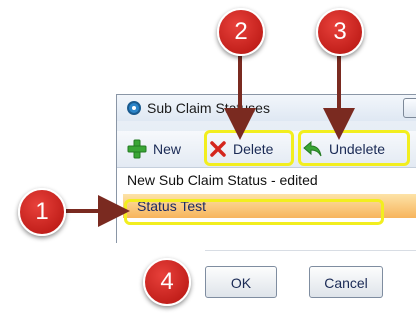  What do you see at coordinates (241, 32) in the screenshot?
I see `callout-marker-2: 2` at bounding box center [241, 32].